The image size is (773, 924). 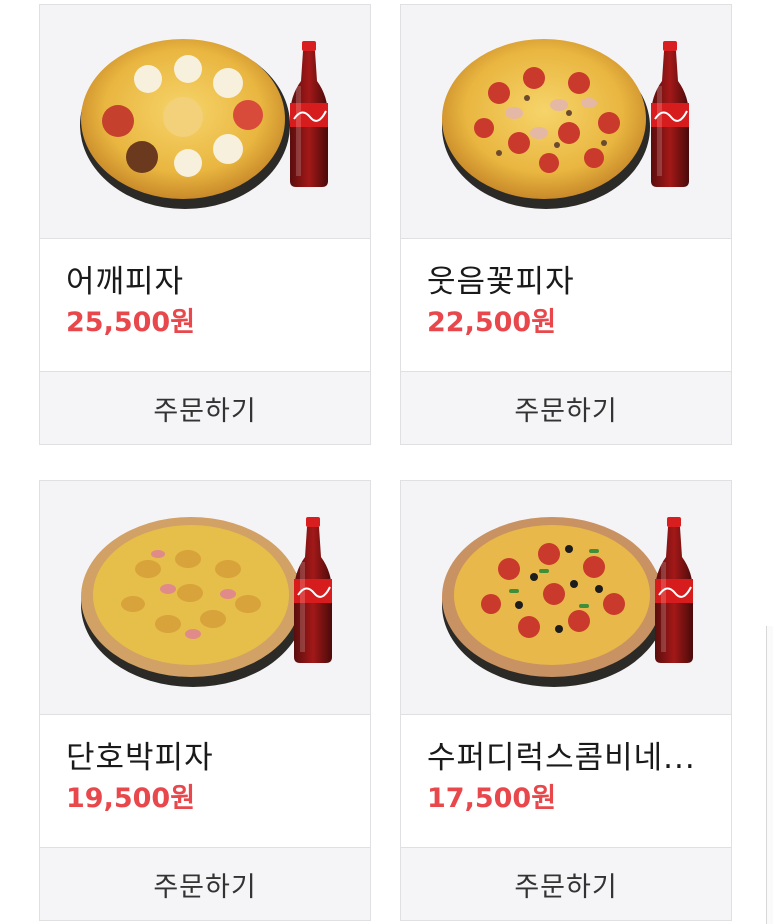 I want to click on scrollbar, so click(x=769, y=775).